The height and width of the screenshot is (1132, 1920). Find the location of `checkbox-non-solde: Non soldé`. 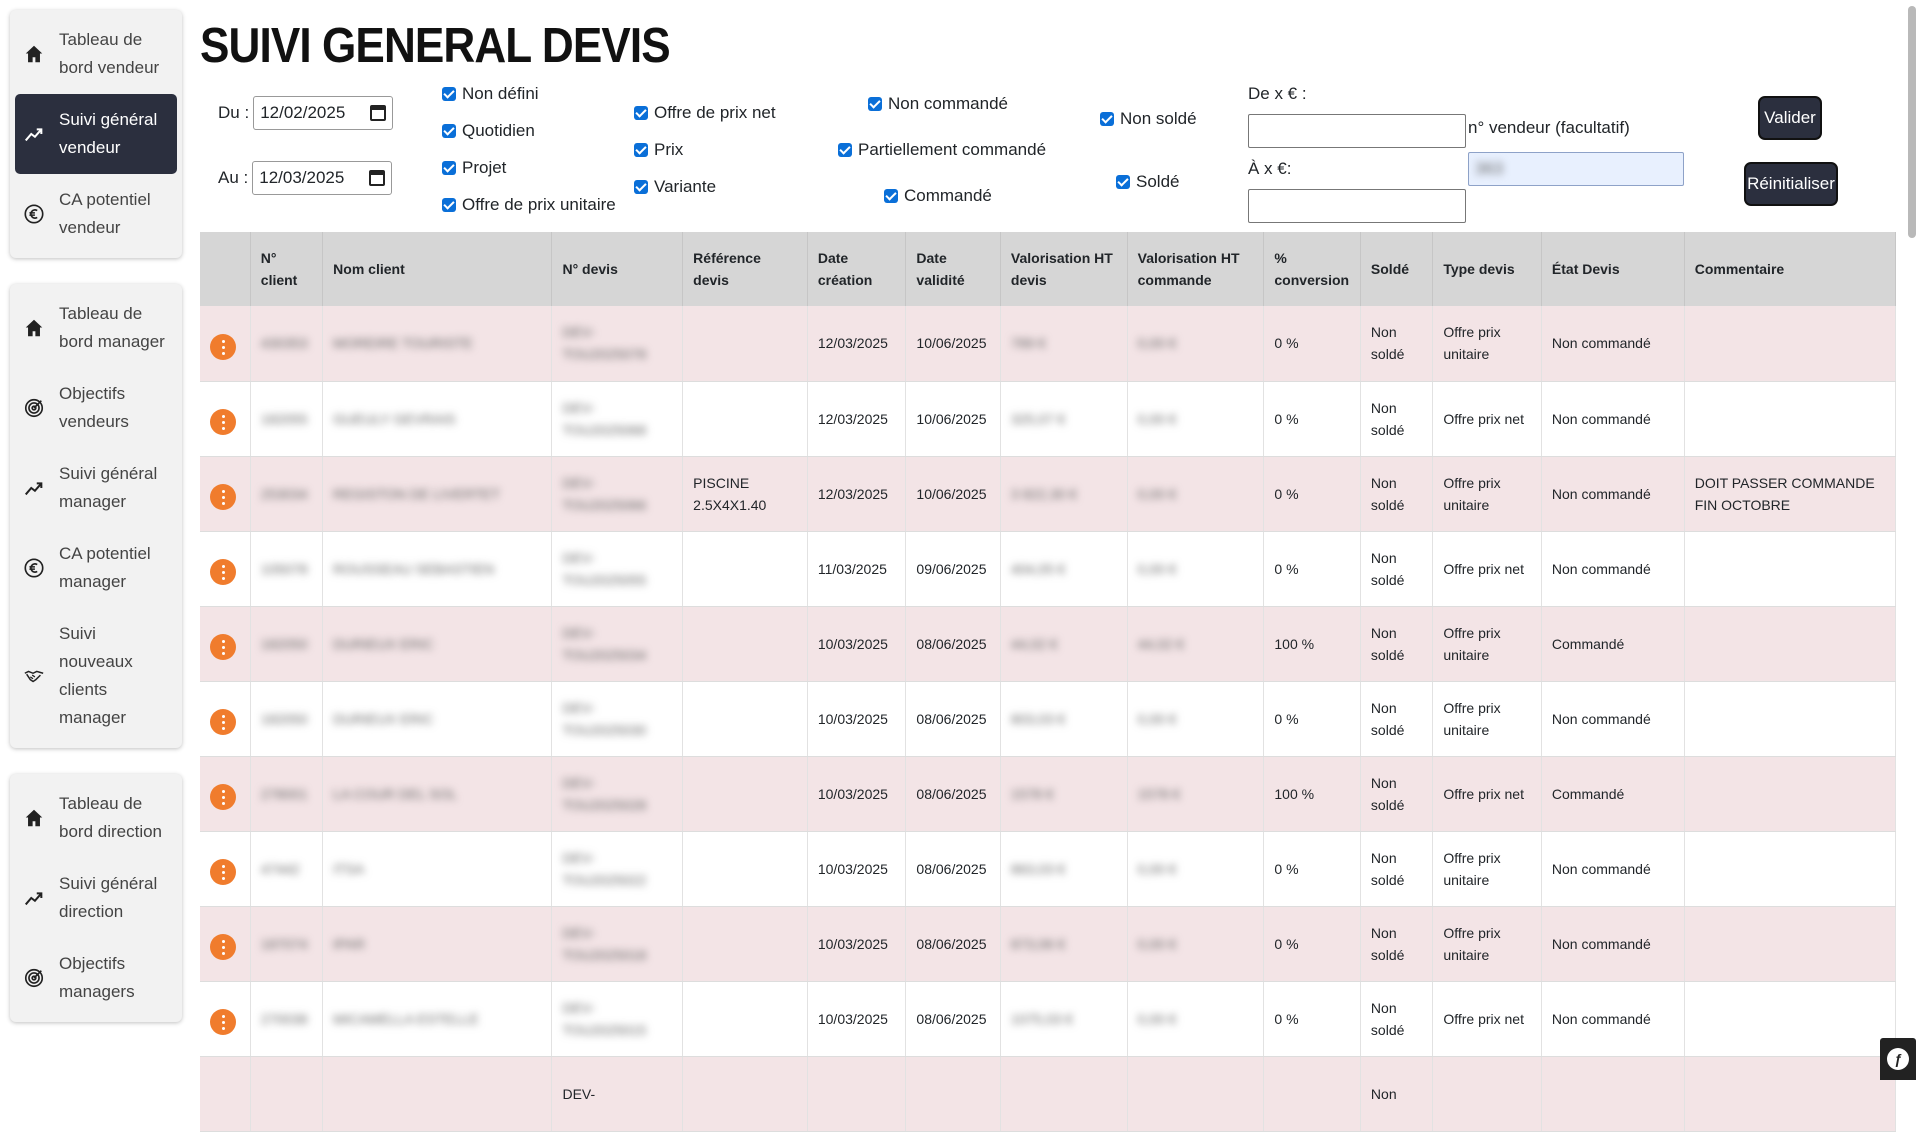

checkbox-non-solde: Non soldé is located at coordinates (1148, 119).